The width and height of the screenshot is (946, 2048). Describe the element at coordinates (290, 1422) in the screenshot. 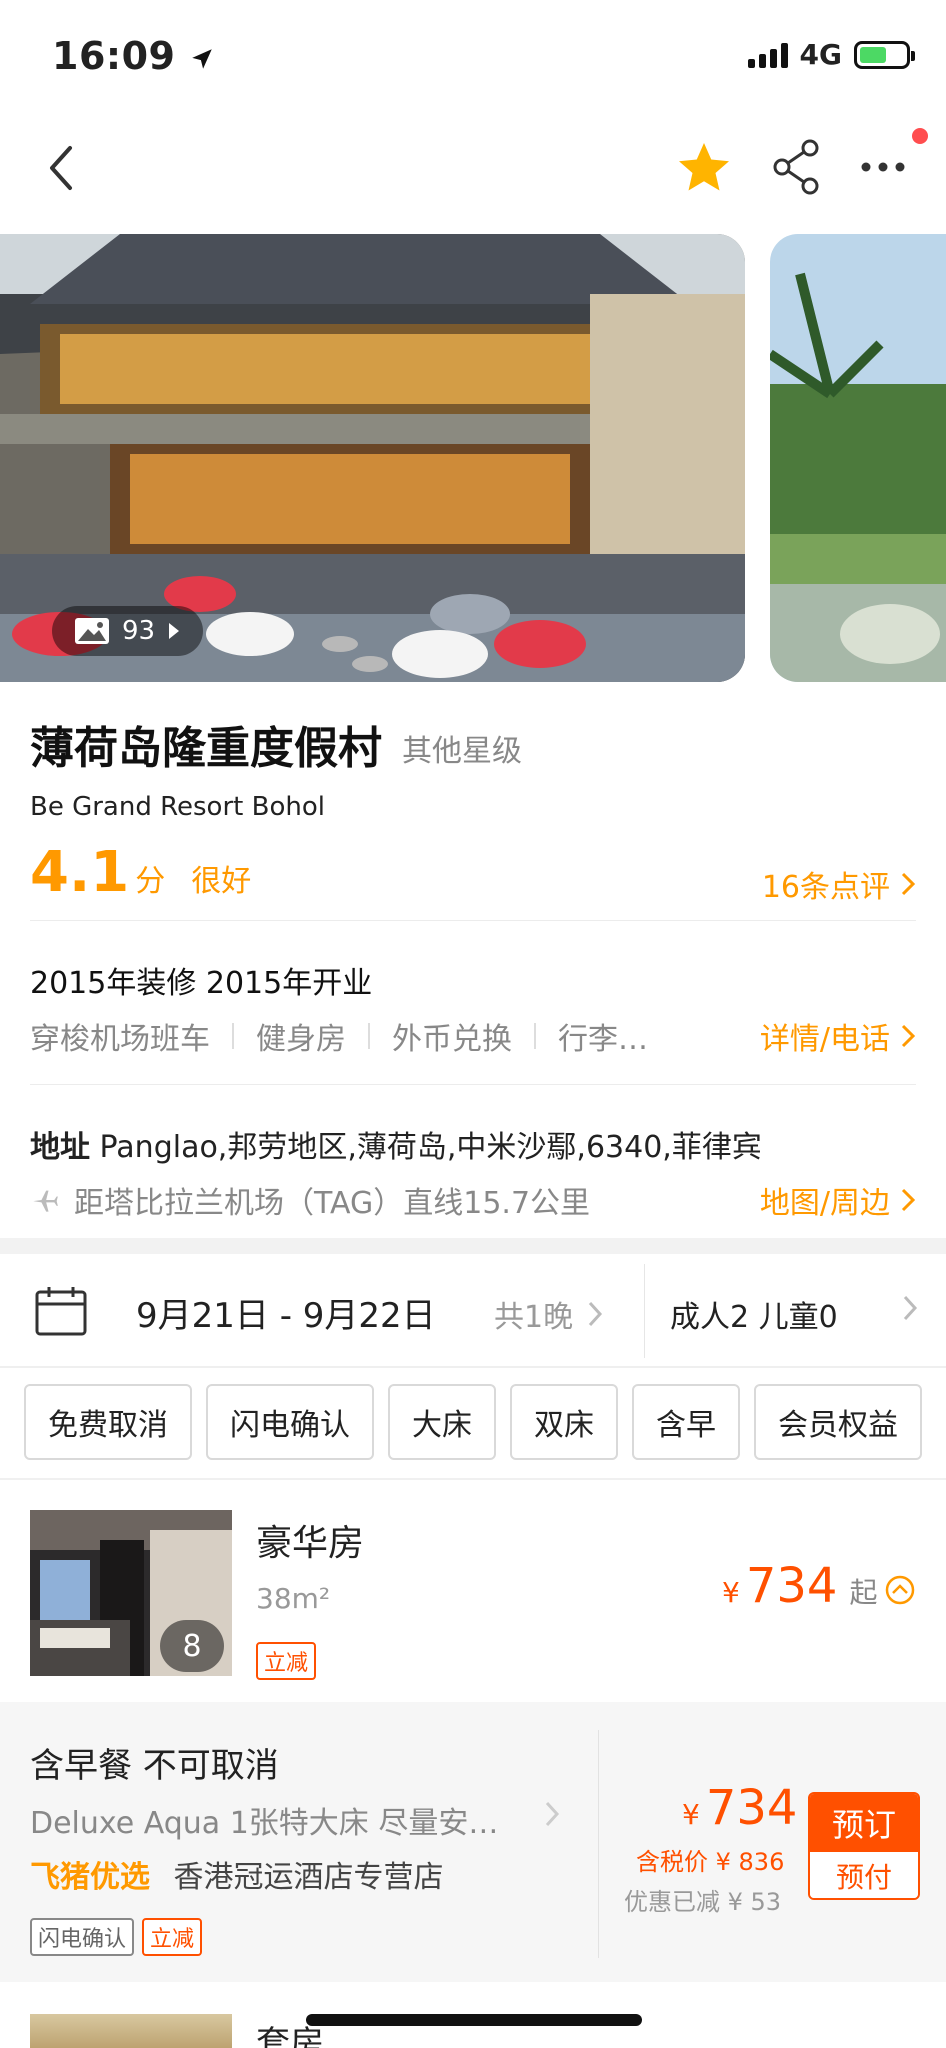

I see `filter-instant-confirm: 闪电确认` at that location.